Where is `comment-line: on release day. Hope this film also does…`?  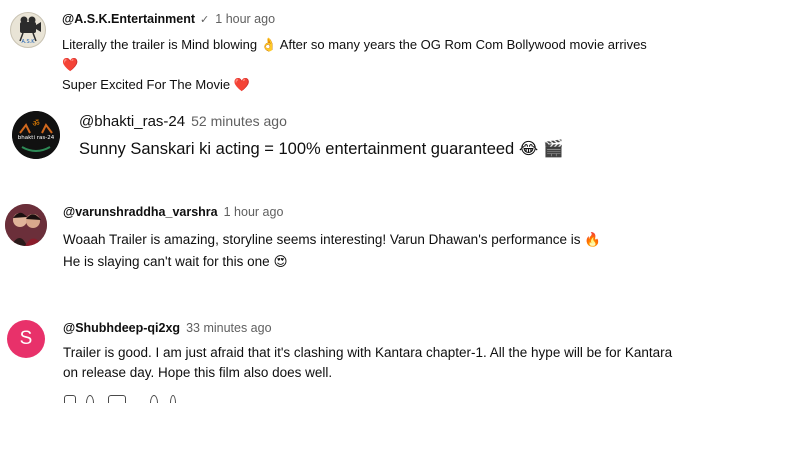
comment-line: on release day. Hope this film also does… is located at coordinates (198, 372).